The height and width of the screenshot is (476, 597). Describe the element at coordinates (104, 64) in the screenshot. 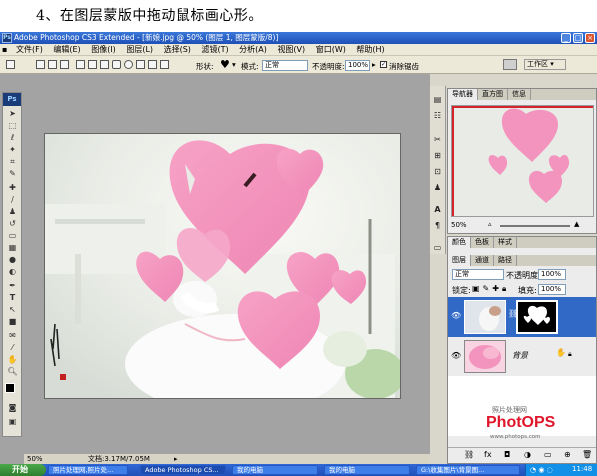

I see `rectangle-icon` at that location.